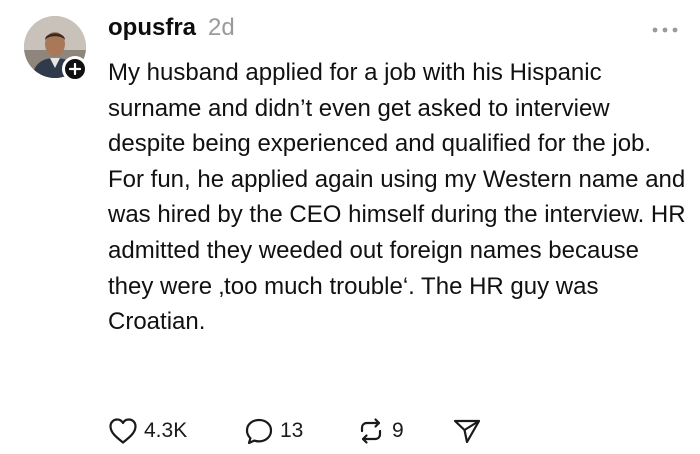 The height and width of the screenshot is (454, 700). I want to click on repost-icon, so click(371, 431).